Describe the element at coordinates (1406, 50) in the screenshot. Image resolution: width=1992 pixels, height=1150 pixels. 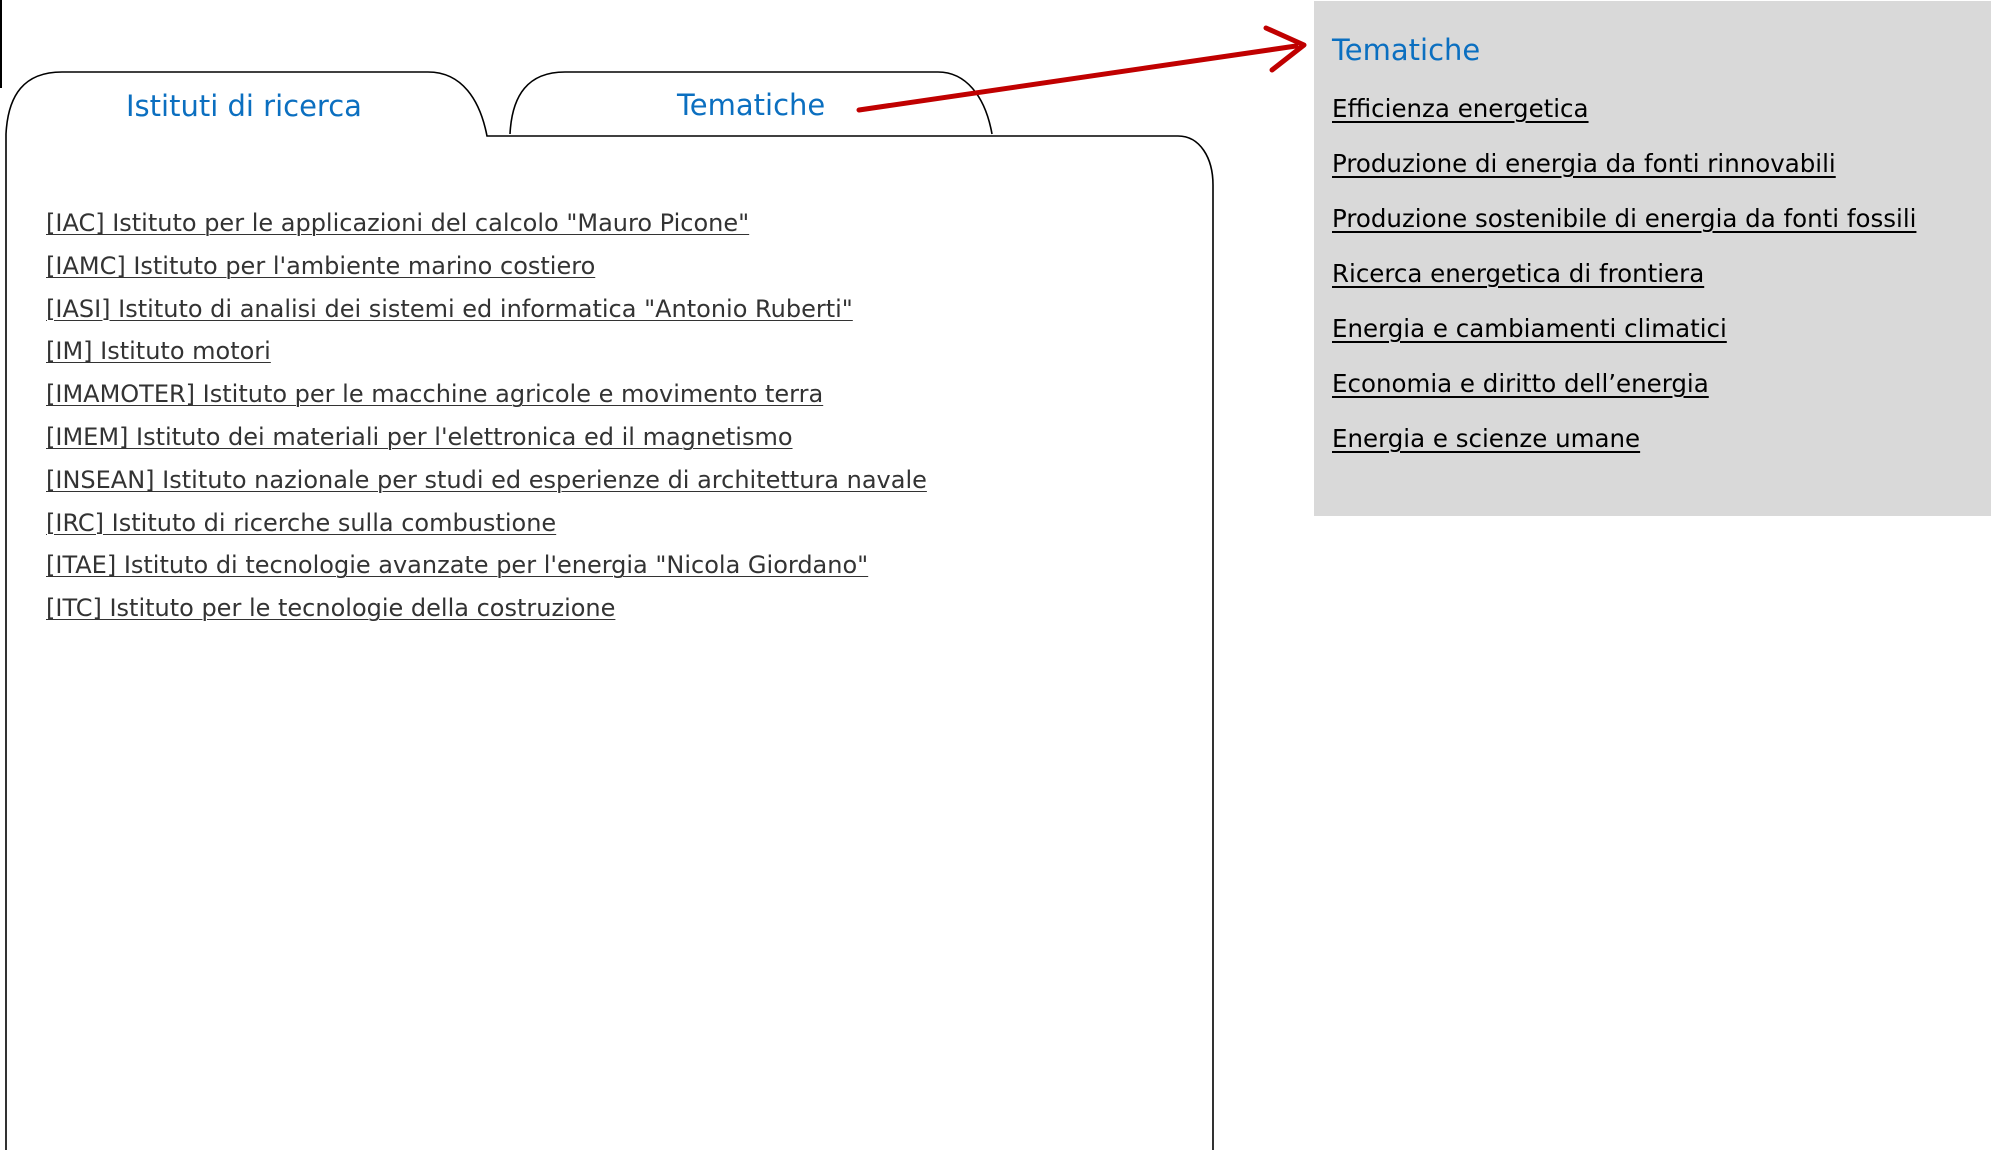
I see `tematiche-panel-title: Tematiche` at that location.